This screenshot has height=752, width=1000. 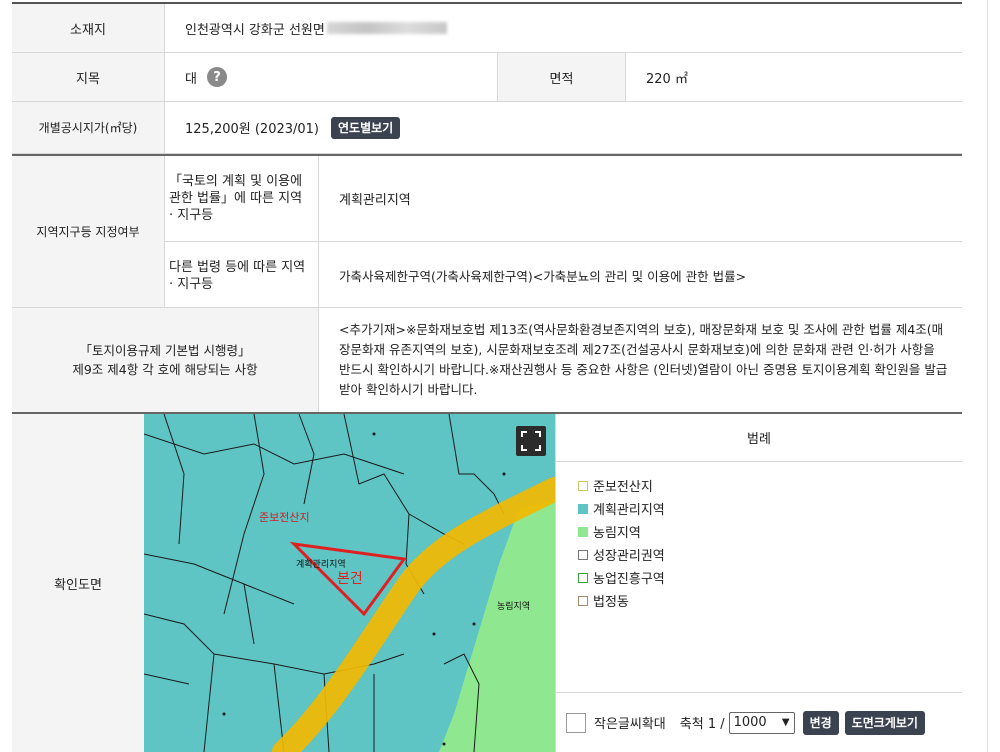 What do you see at coordinates (88, 28) in the screenshot?
I see `address-label: 소재지` at bounding box center [88, 28].